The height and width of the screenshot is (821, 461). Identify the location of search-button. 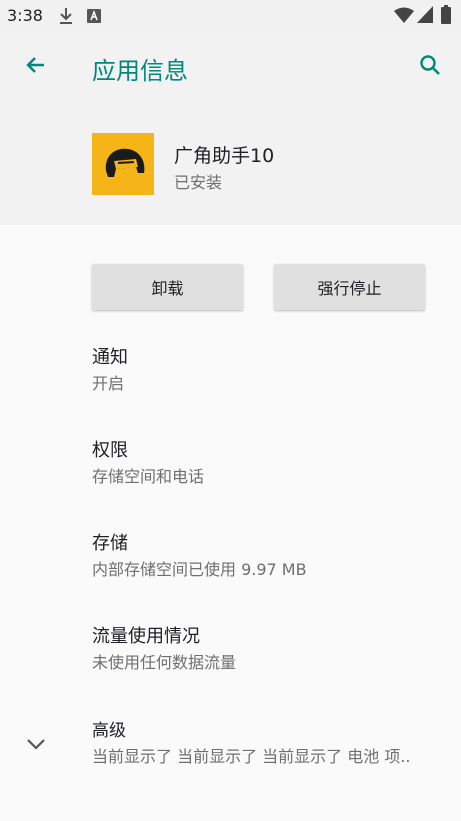
(430, 67).